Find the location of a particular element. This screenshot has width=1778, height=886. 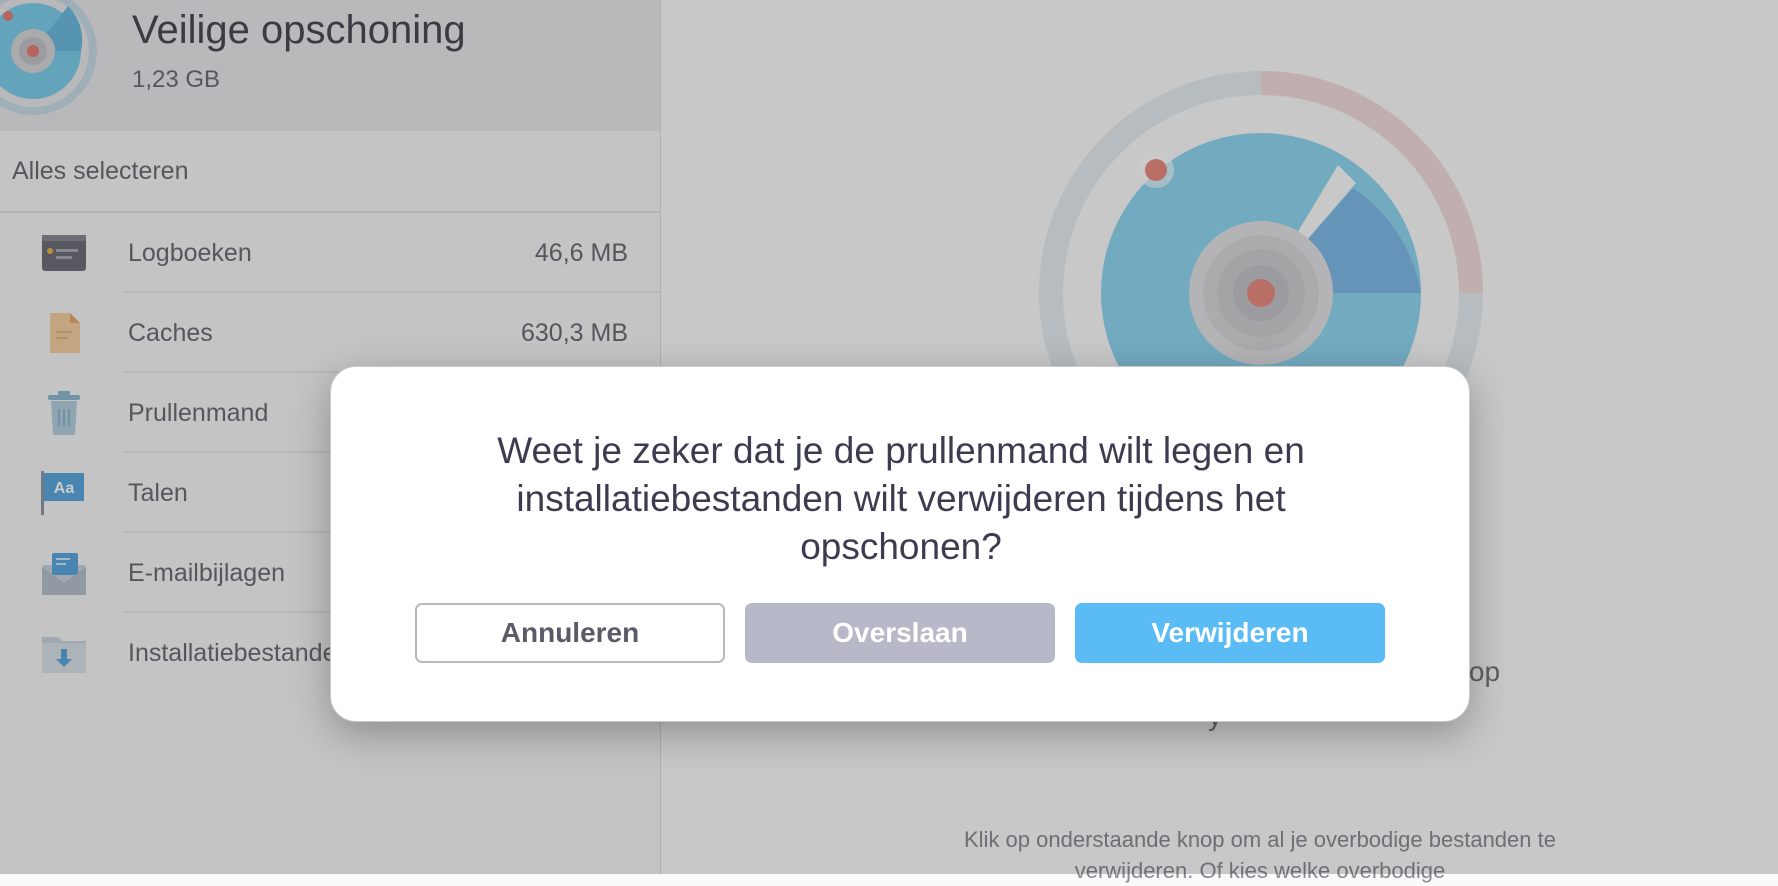

cancel-button: Annuleren is located at coordinates (570, 633).